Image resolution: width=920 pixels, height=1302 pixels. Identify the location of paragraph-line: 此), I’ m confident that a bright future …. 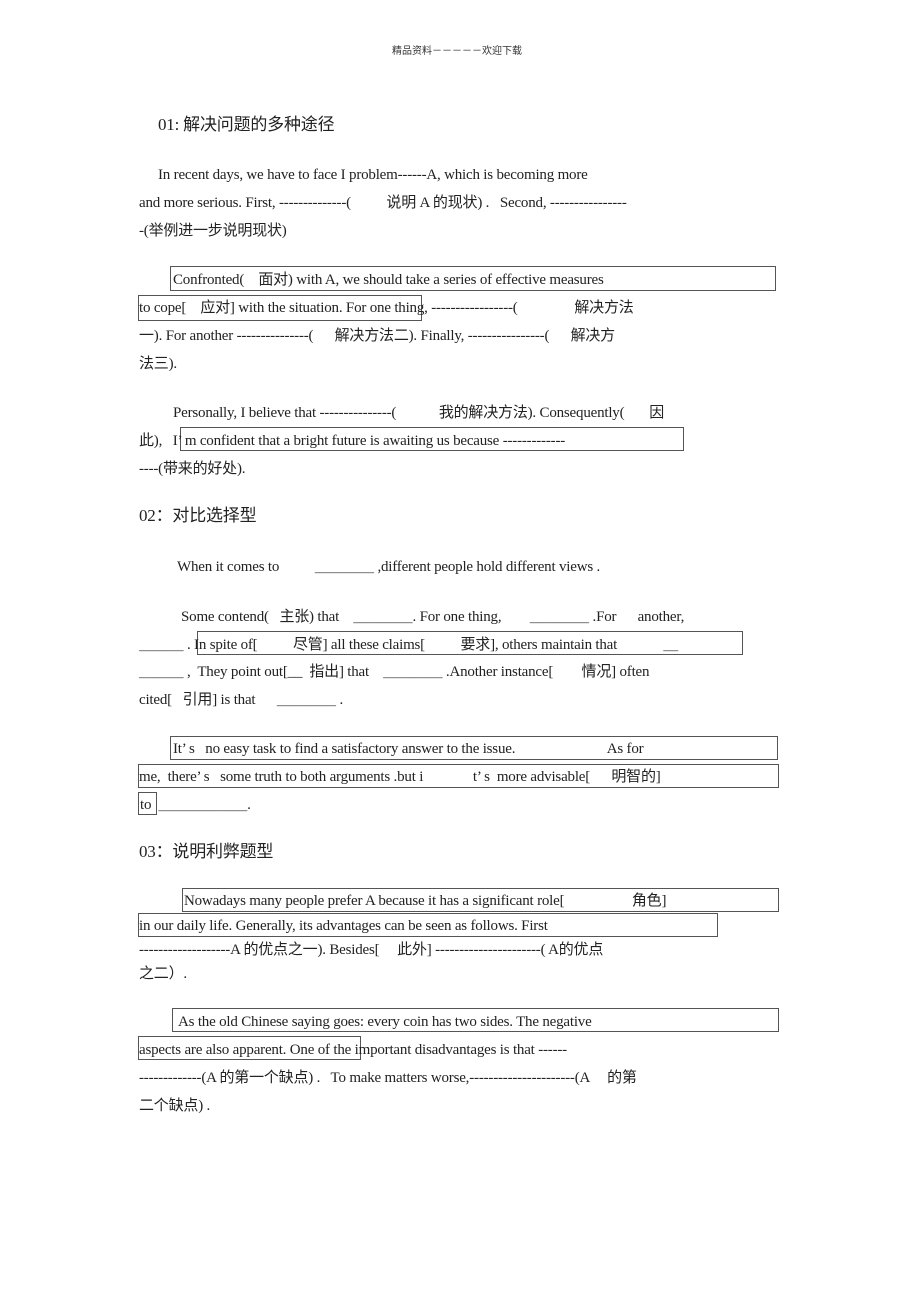
(352, 441).